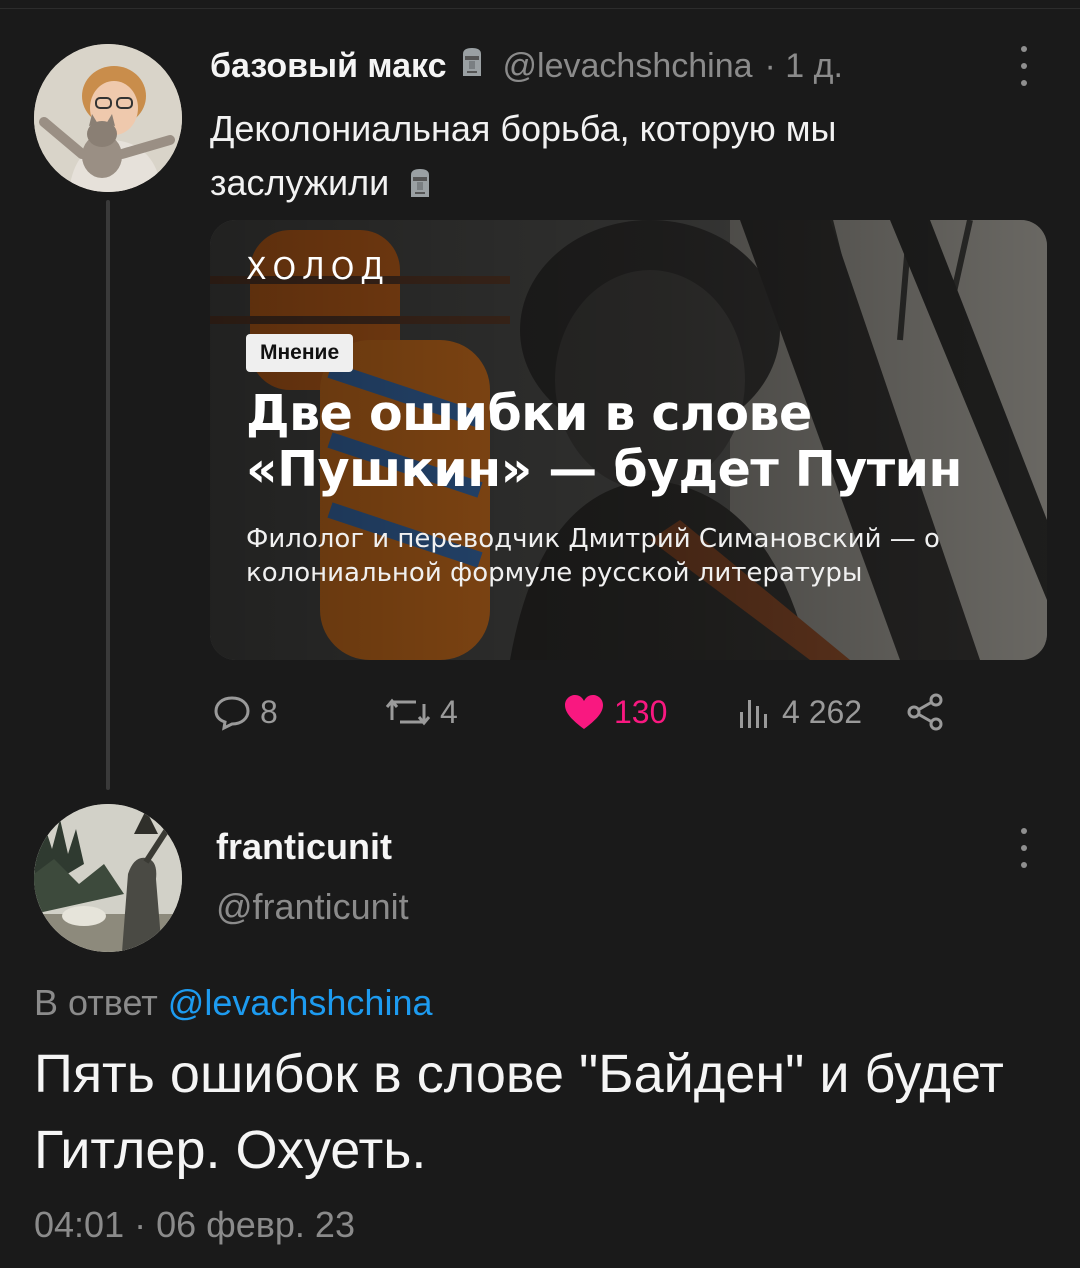 The width and height of the screenshot is (1080, 1268). What do you see at coordinates (96, 1002) in the screenshot?
I see `reply-to-prefix: В ответ` at bounding box center [96, 1002].